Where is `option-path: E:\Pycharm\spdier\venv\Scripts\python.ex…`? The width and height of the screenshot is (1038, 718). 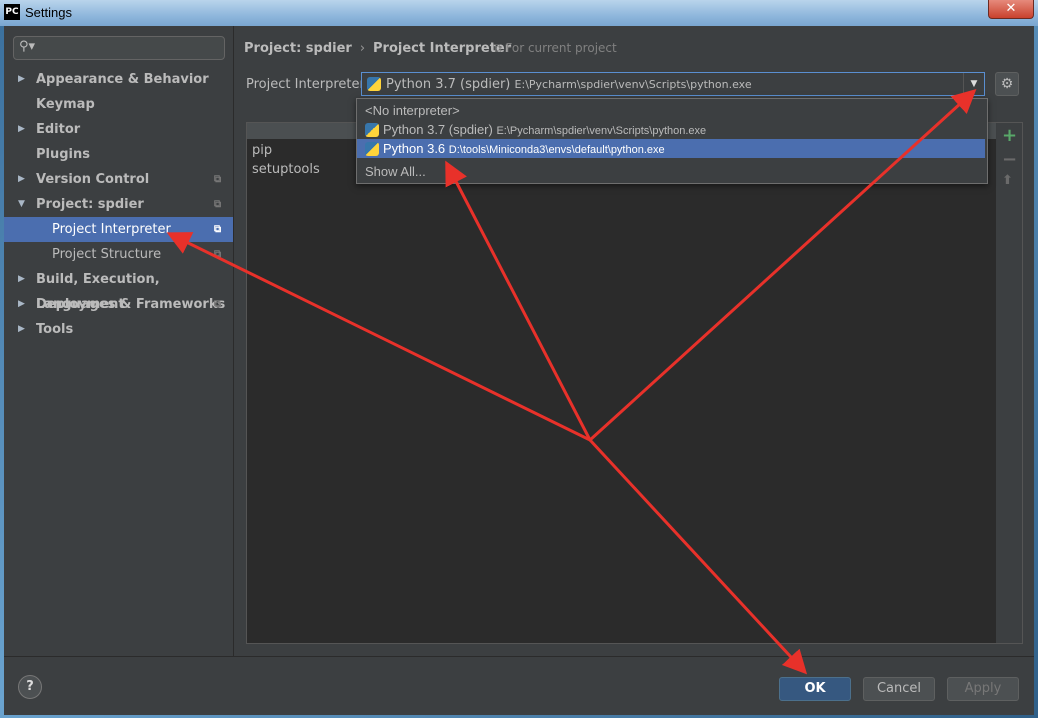 option-path: E:\Pycharm\spdier\venv\Scripts\python.ex… is located at coordinates (601, 131).